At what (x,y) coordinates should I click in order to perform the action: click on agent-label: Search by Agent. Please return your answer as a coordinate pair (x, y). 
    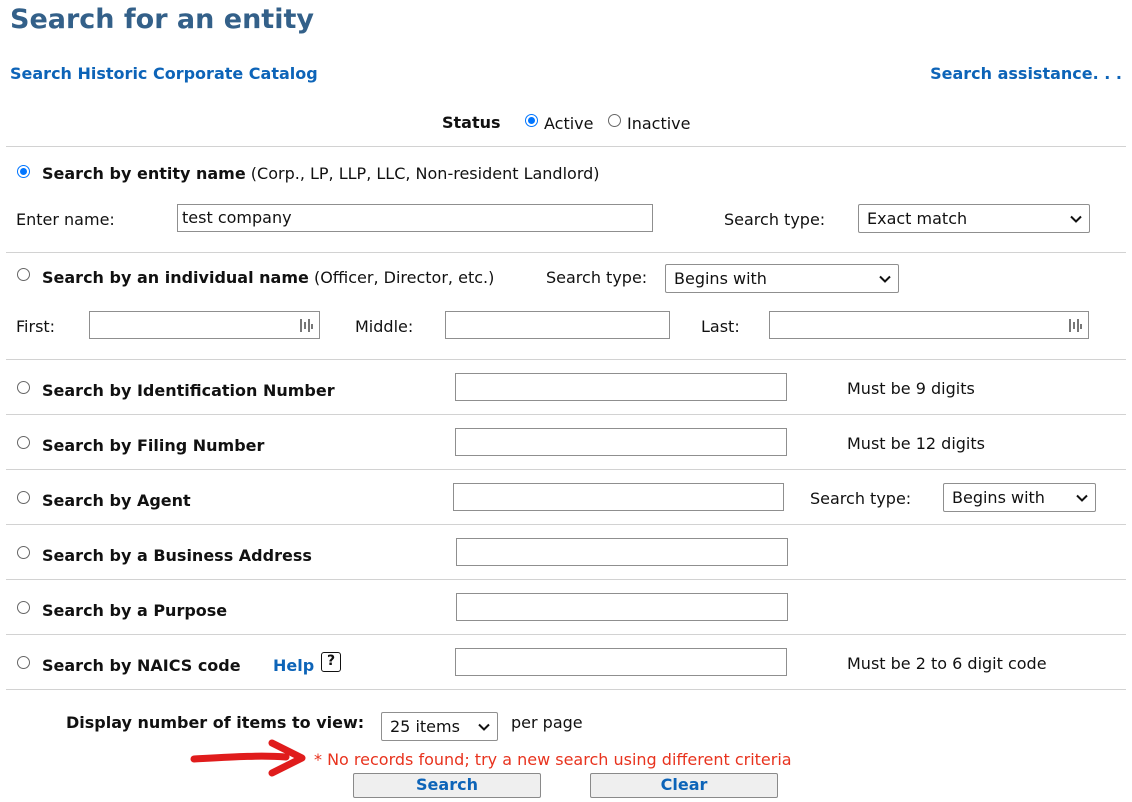
    Looking at the image, I should click on (116, 500).